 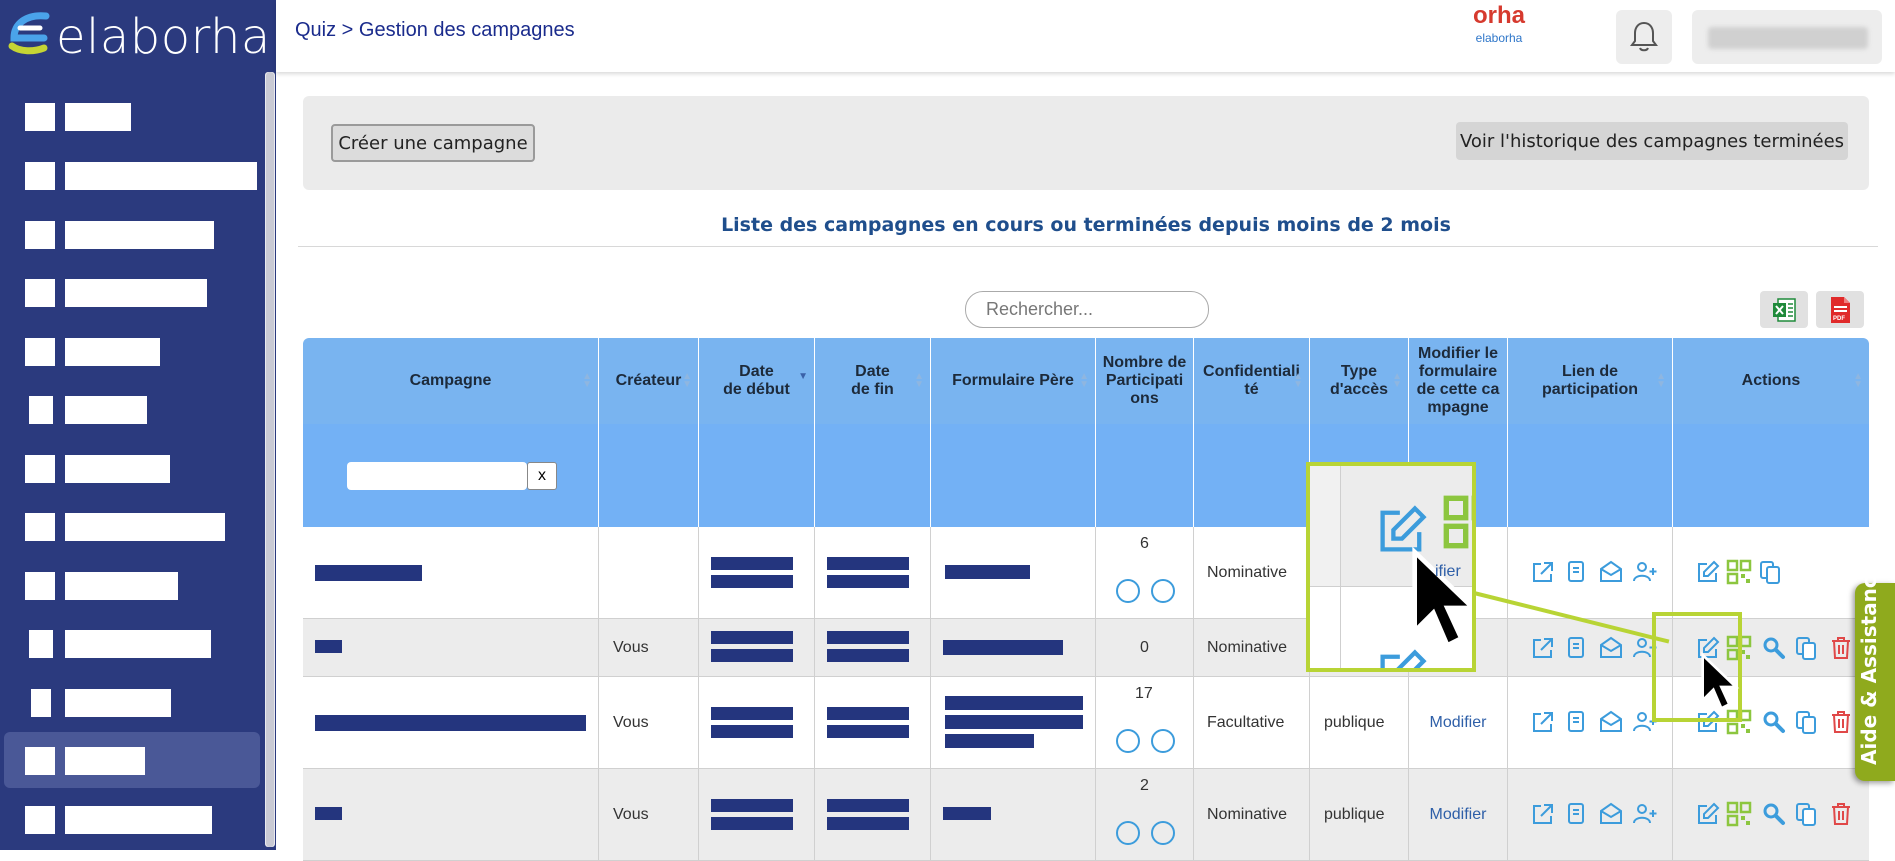 What do you see at coordinates (1784, 309) in the screenshot?
I see `export-excel-button` at bounding box center [1784, 309].